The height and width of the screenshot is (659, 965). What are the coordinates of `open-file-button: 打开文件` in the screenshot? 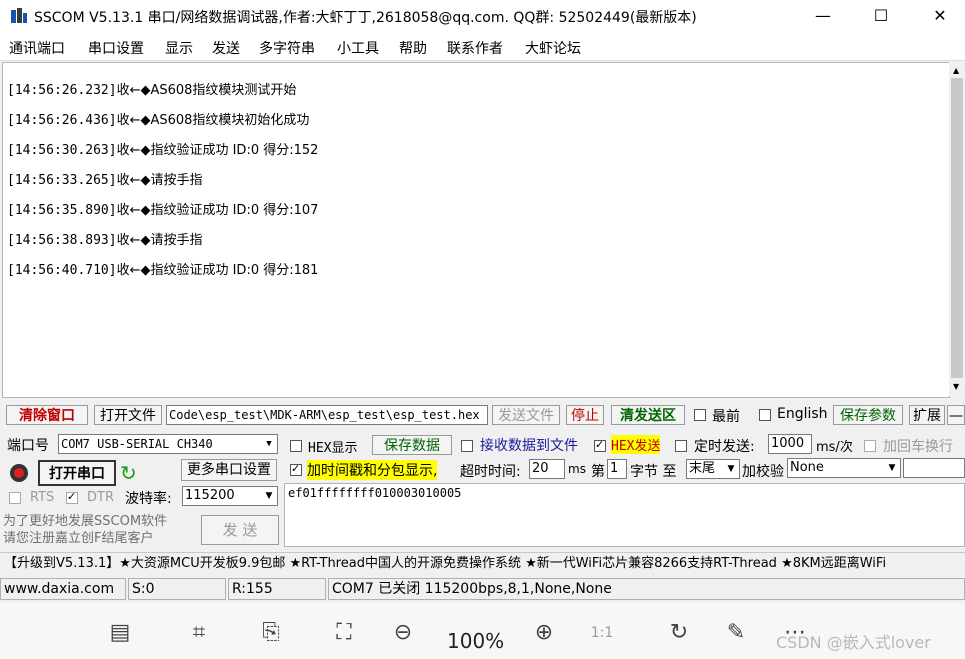 It's located at (128, 415).